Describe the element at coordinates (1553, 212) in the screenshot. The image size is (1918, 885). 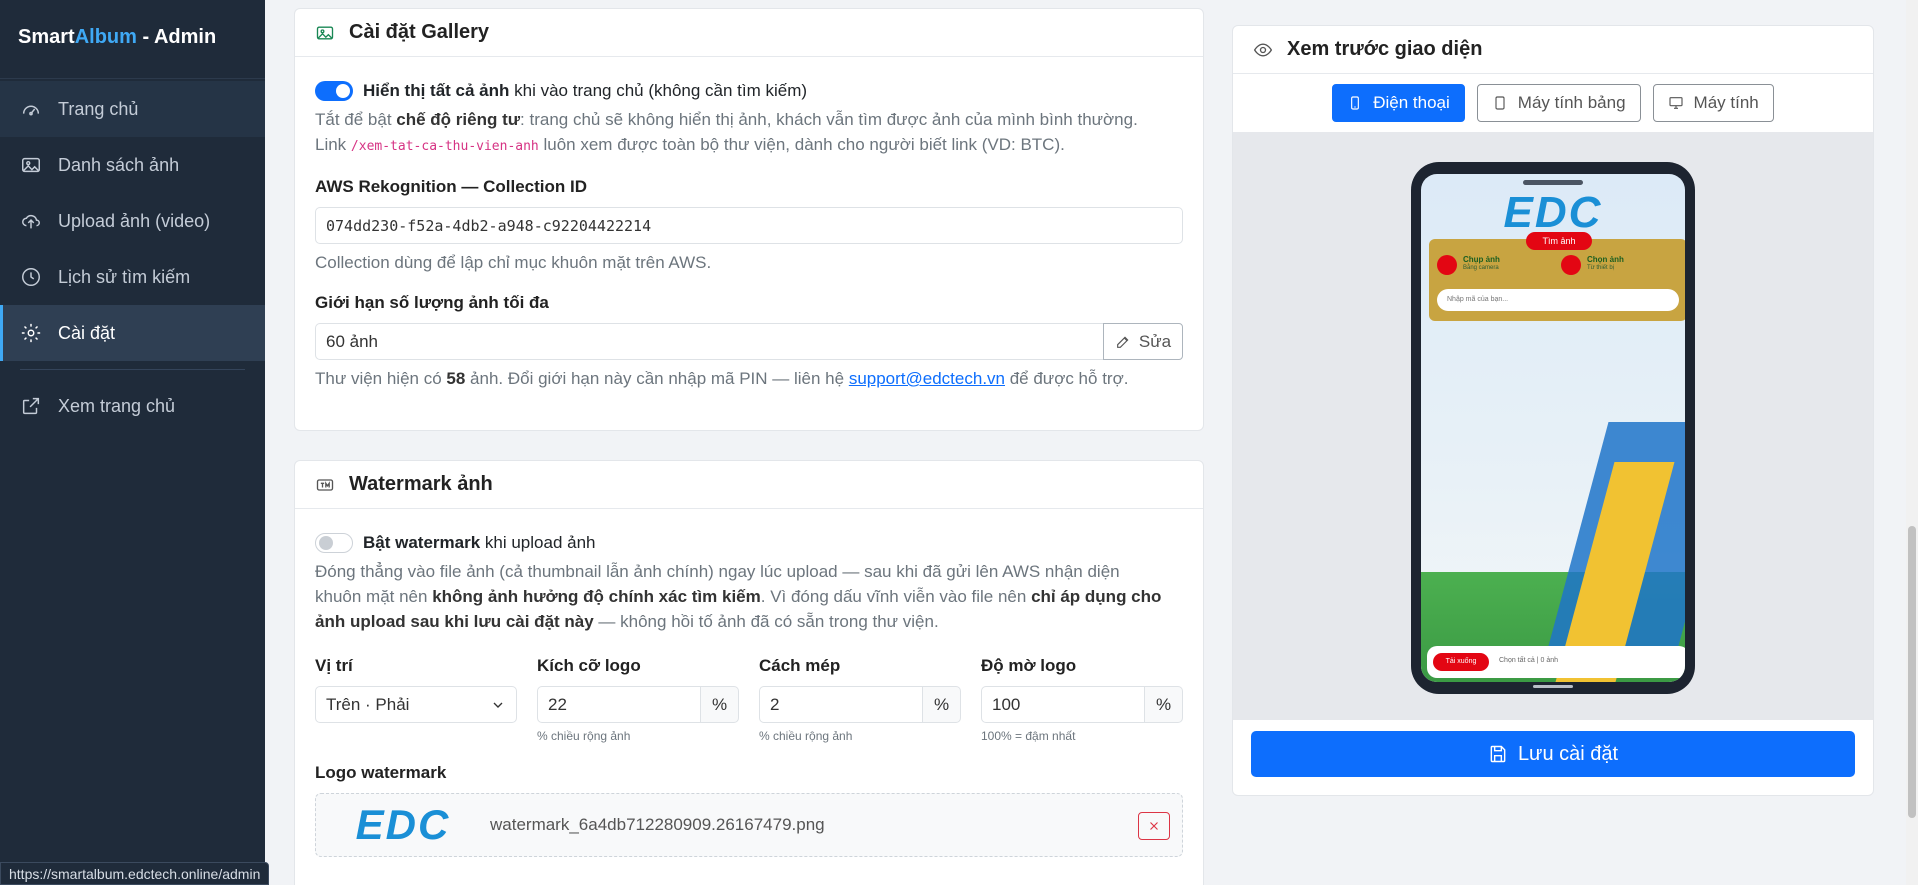
I see `phone-logo: EDC` at that location.